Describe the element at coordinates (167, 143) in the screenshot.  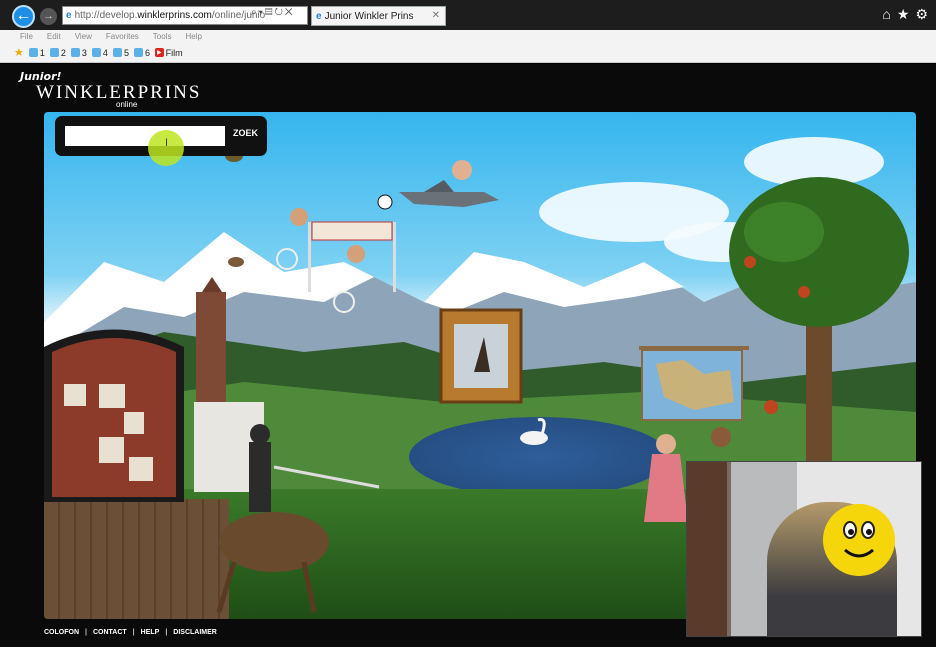
I see `text-cursor-icon: I` at that location.